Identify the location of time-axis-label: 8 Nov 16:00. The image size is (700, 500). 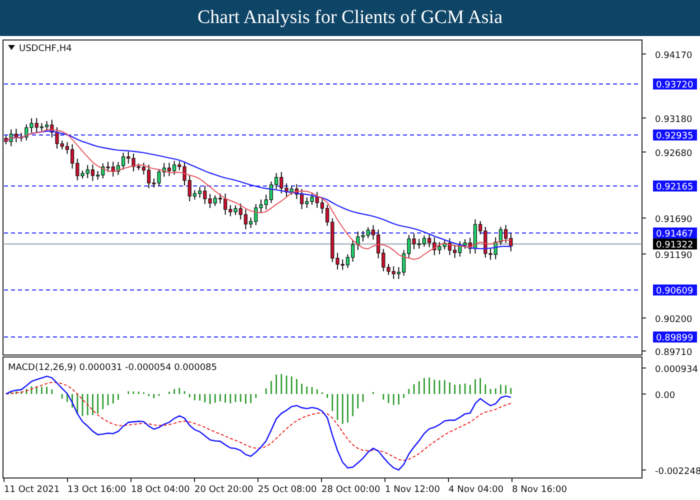
(539, 490).